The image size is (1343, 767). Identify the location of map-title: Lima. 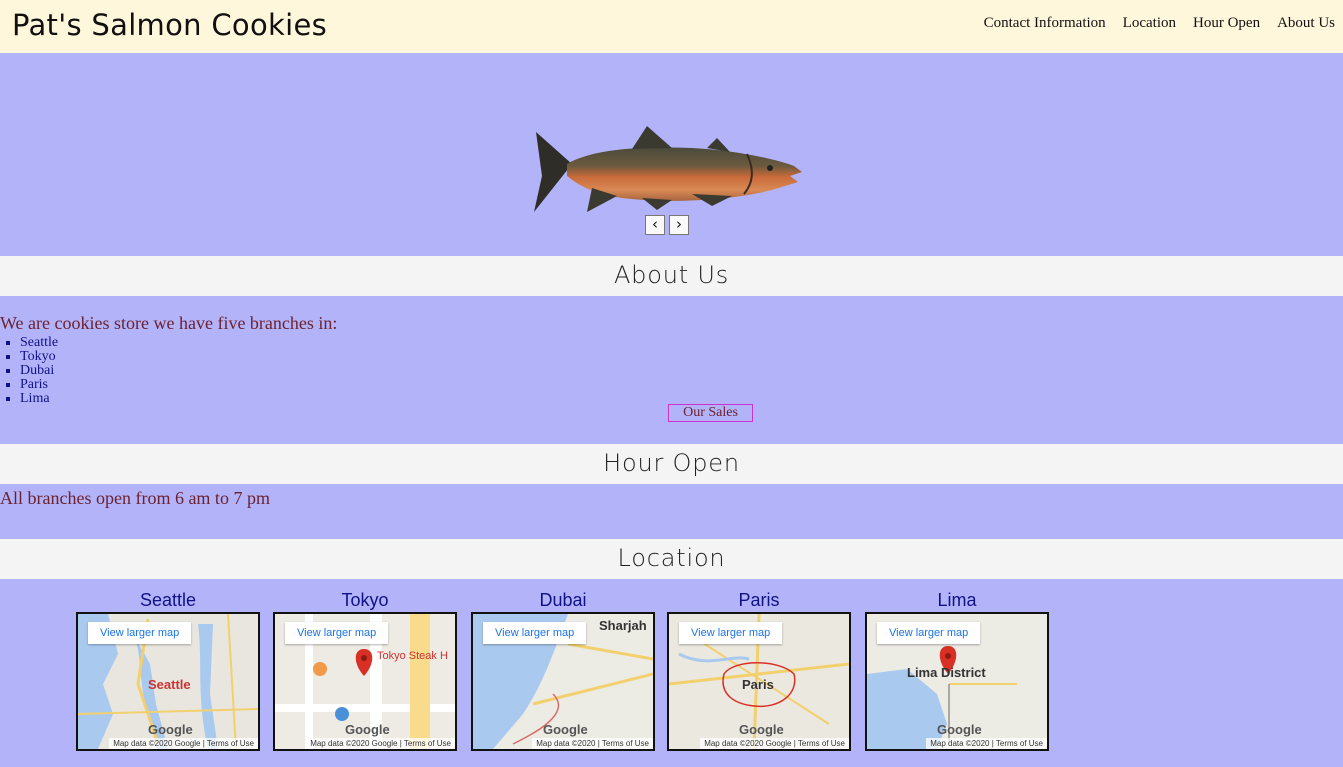
(957, 600).